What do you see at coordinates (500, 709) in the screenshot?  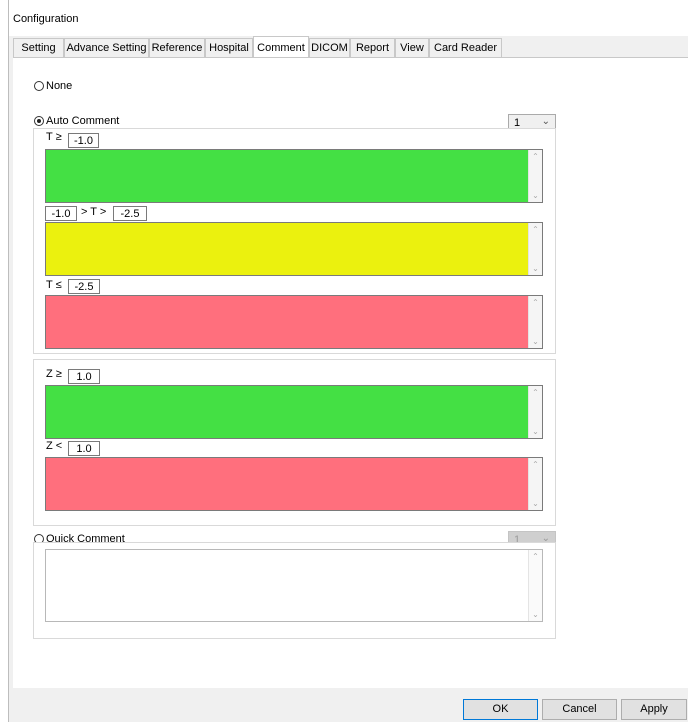 I see `ok-button: OK` at bounding box center [500, 709].